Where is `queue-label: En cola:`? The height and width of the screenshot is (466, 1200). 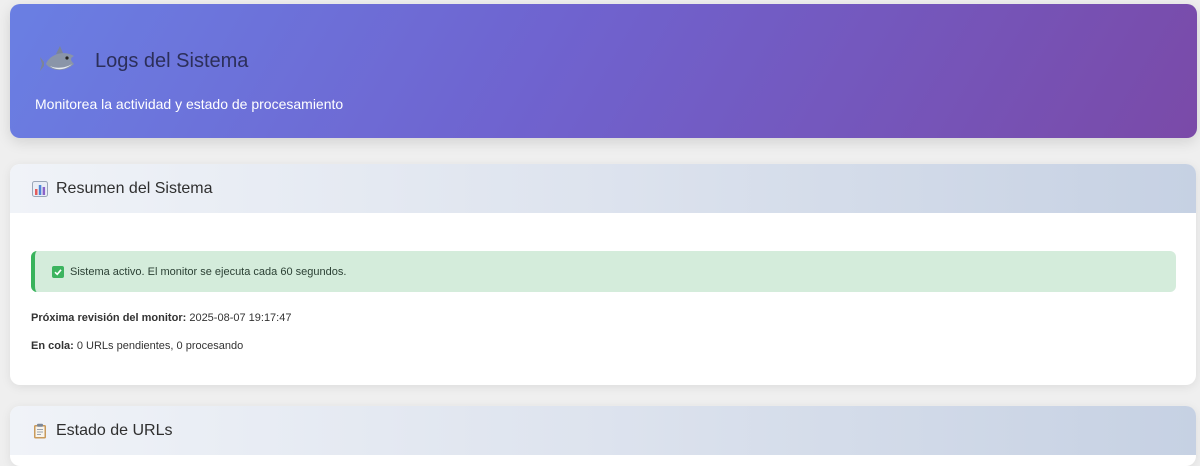 queue-label: En cola: is located at coordinates (52, 346).